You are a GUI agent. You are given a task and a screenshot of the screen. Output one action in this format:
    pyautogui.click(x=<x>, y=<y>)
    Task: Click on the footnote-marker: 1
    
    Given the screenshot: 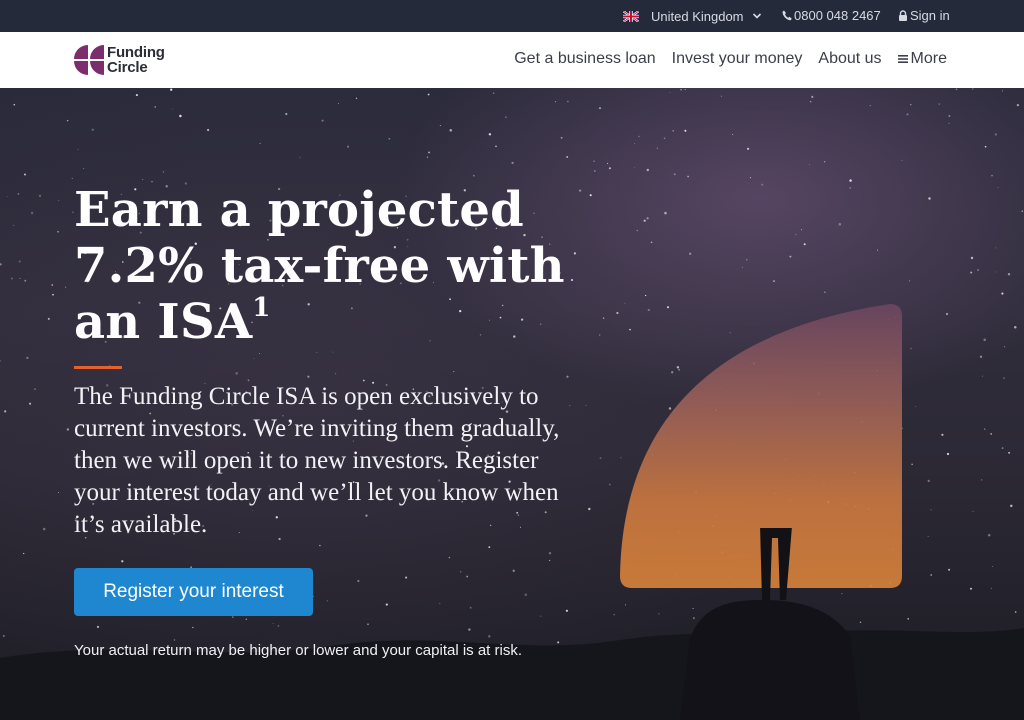 What is the action you would take?
    pyautogui.click(x=261, y=308)
    